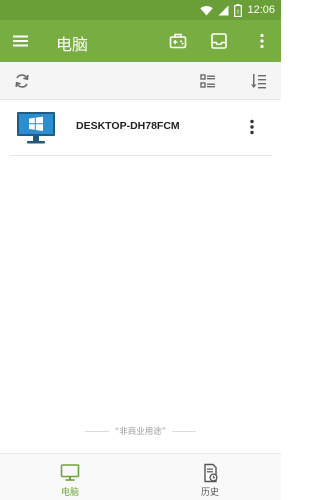  What do you see at coordinates (211, 473) in the screenshot?
I see `history-document-icon` at bounding box center [211, 473].